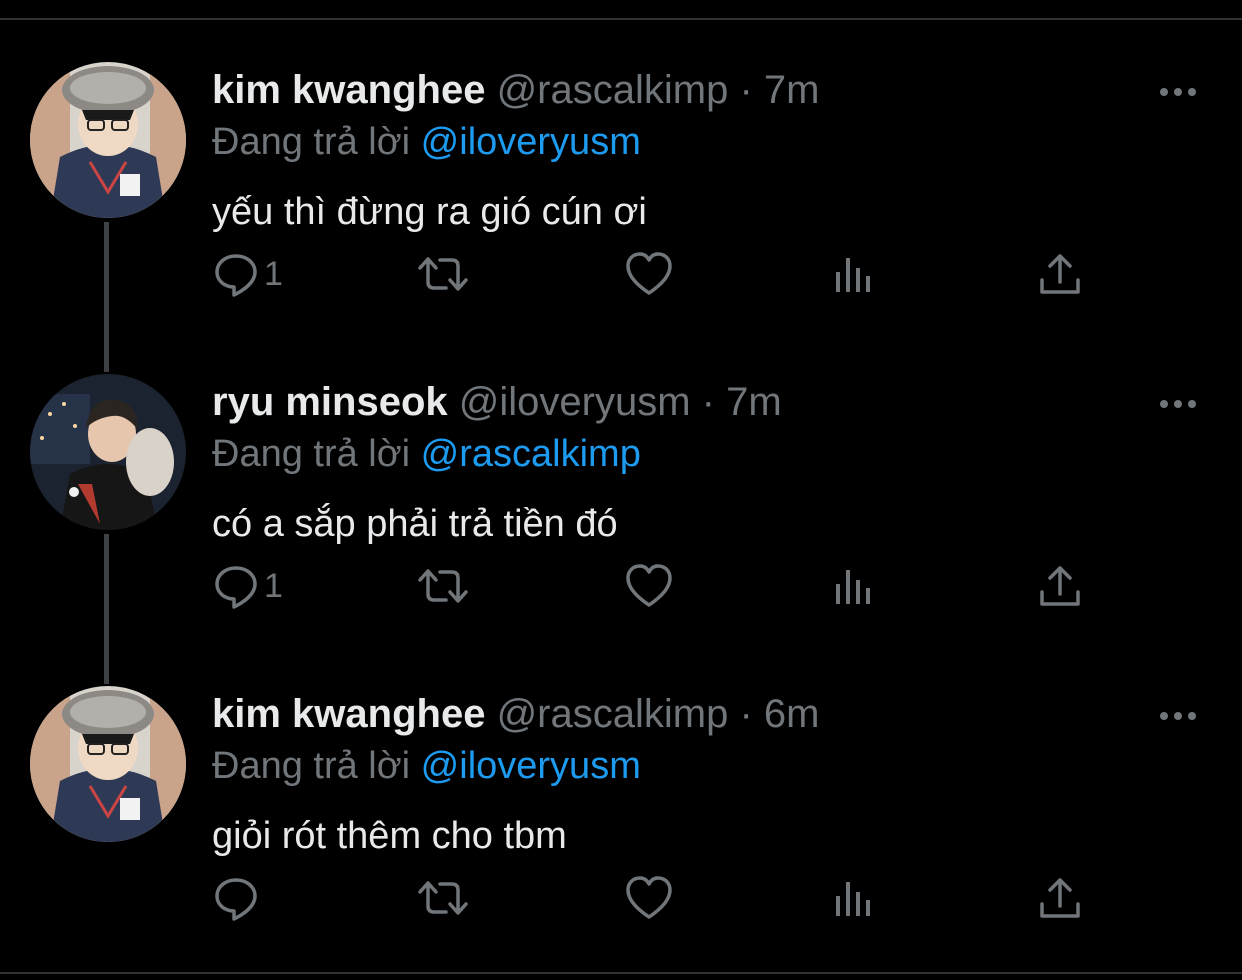  What do you see at coordinates (429, 212) in the screenshot?
I see `tweet-text: yếu thì đừng ra gió cún ơi` at bounding box center [429, 212].